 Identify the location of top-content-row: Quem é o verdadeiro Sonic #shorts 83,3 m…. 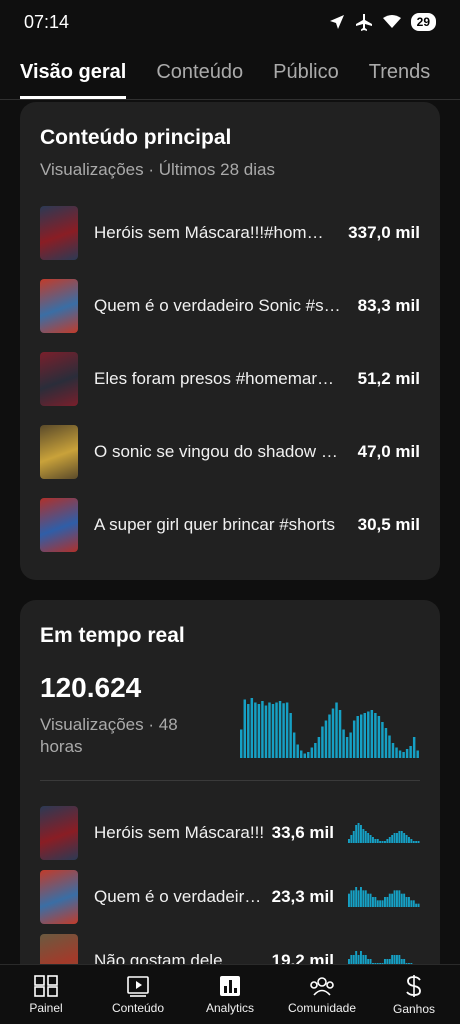
(230, 305).